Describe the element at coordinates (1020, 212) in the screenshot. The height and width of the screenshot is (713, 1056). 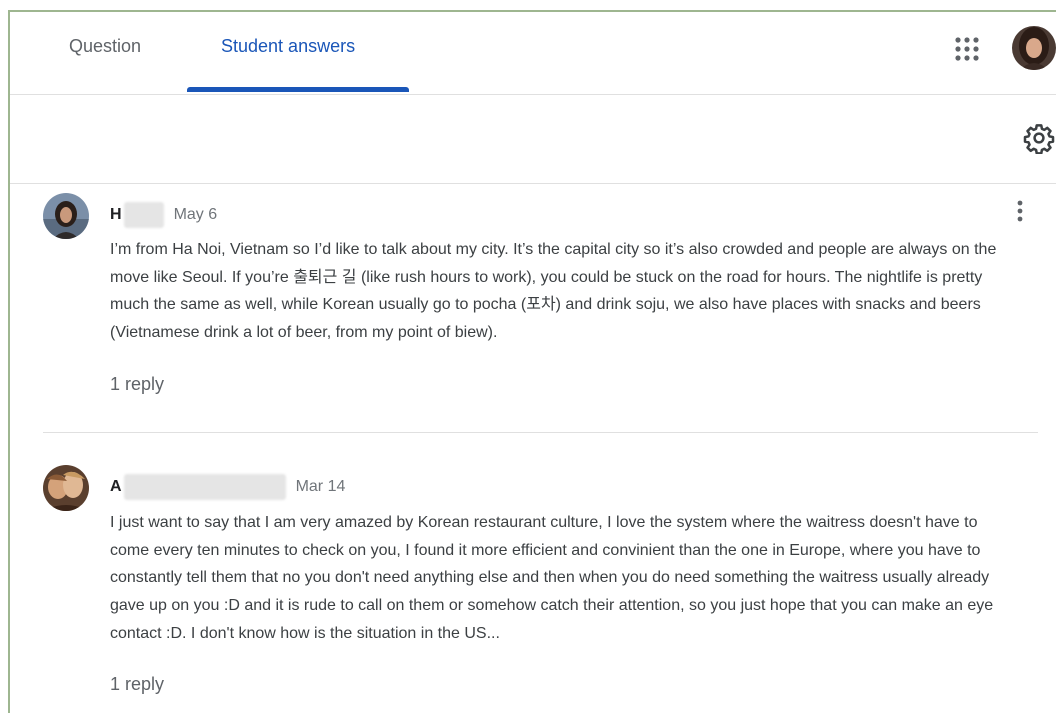
I see `more-vertical-icon` at that location.